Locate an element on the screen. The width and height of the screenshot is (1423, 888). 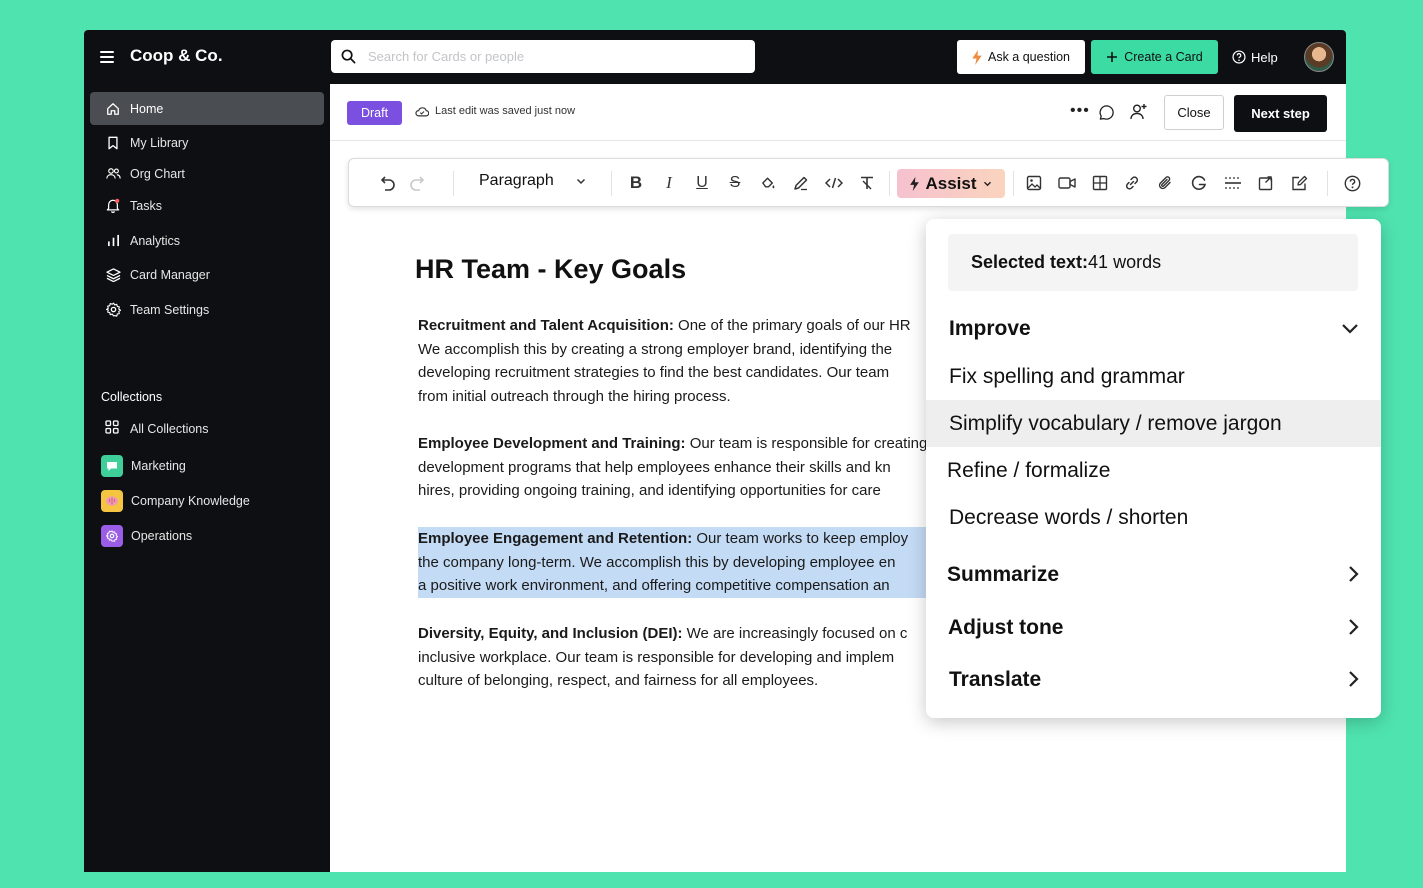
redo-icon is located at coordinates (418, 183).